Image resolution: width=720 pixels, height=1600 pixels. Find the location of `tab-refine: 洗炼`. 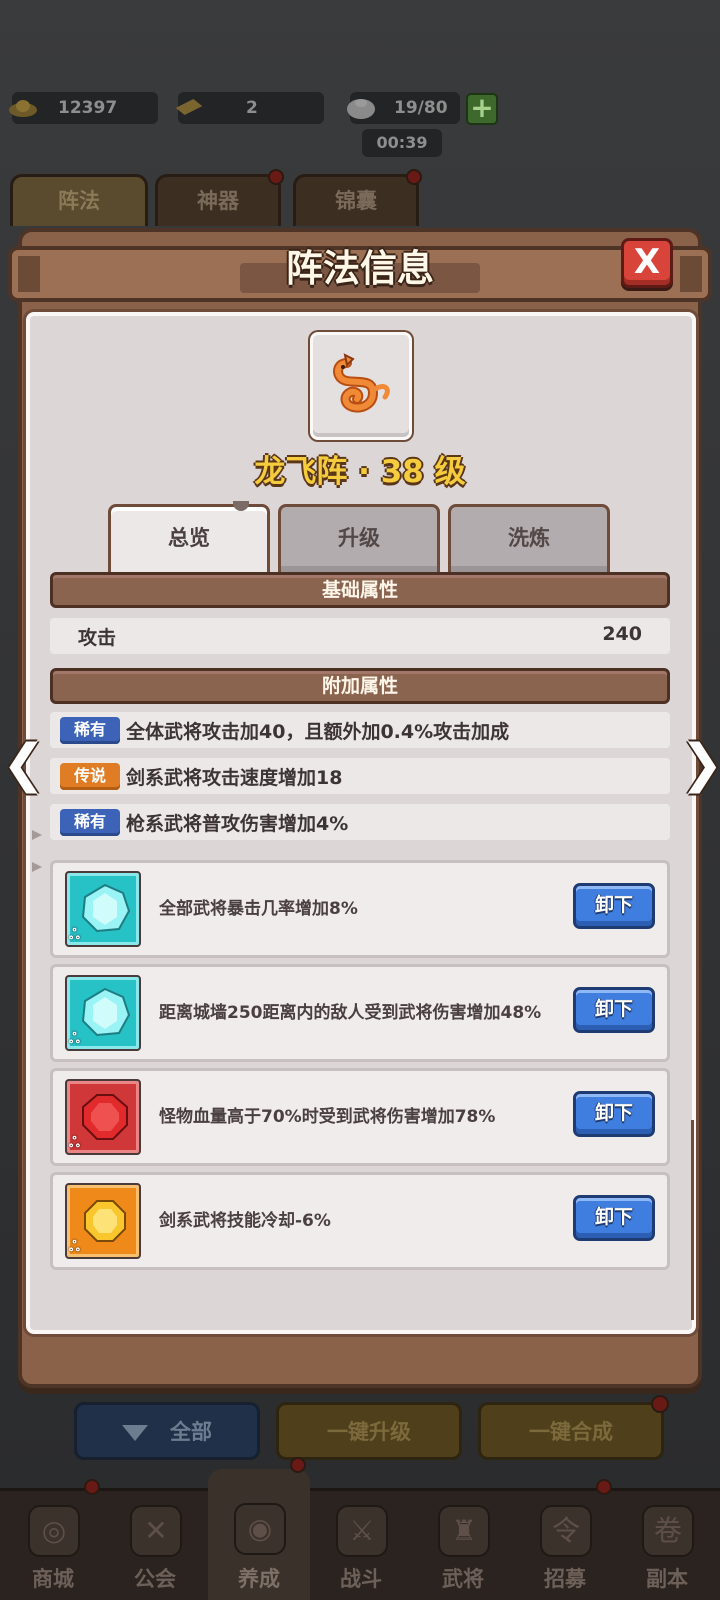

tab-refine: 洗炼 is located at coordinates (529, 538).